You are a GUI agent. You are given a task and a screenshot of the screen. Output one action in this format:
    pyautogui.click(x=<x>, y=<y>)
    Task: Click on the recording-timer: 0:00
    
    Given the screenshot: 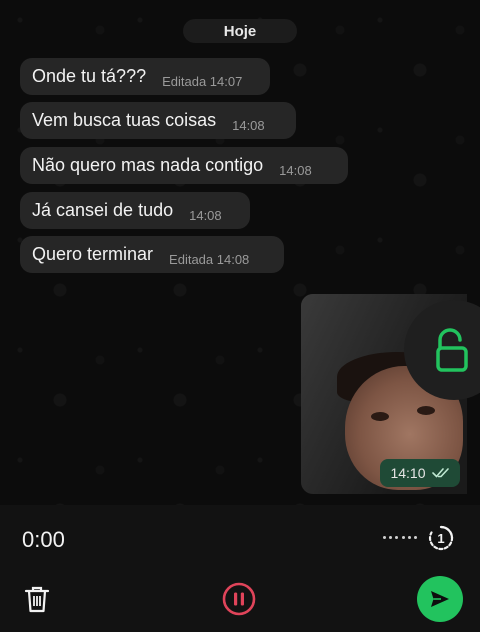 What is the action you would take?
    pyautogui.click(x=43, y=539)
    